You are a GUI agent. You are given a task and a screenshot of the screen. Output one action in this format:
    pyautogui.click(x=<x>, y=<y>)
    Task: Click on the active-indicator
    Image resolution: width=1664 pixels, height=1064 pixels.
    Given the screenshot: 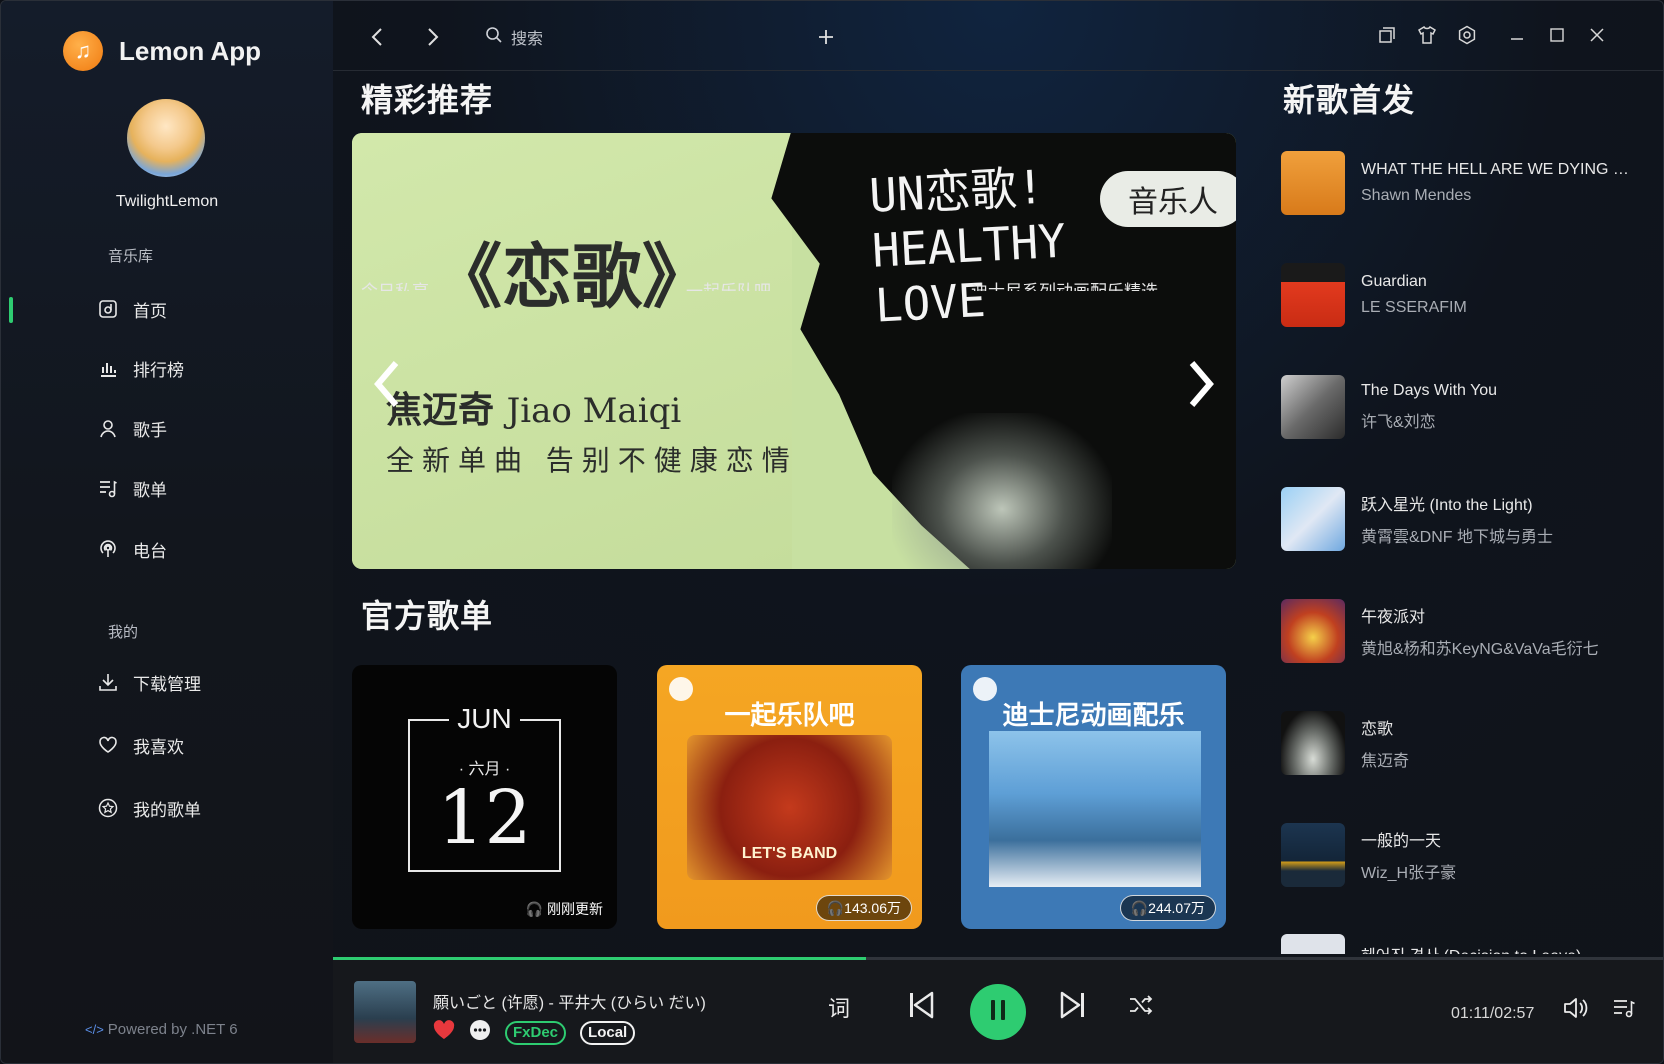 What is the action you would take?
    pyautogui.click(x=11, y=310)
    